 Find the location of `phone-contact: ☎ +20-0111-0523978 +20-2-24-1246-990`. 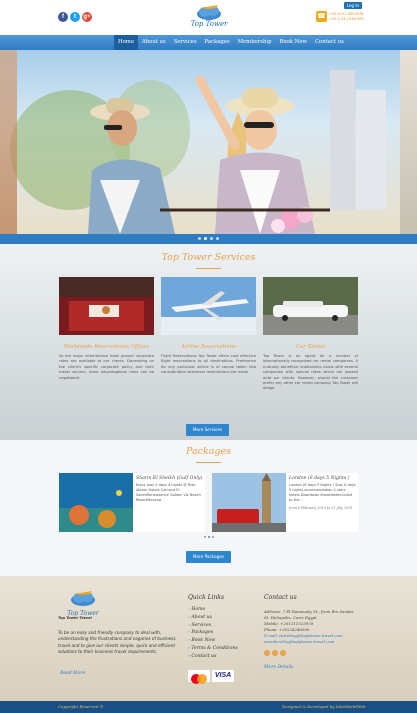

phone-contact: ☎ +20-0111-0523978 +20-2-24-1246-990 is located at coordinates (340, 16).